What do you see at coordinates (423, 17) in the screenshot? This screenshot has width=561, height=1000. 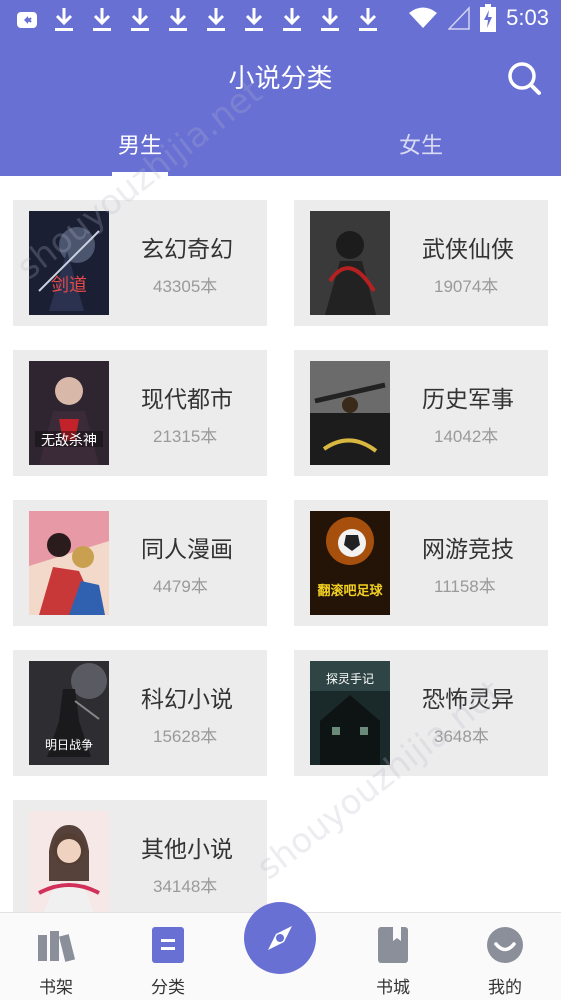 I see `wifi-icon` at bounding box center [423, 17].